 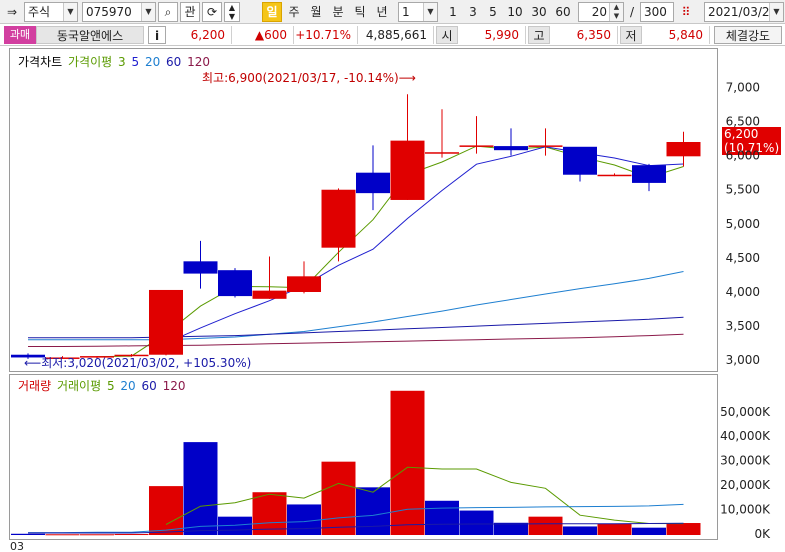 What do you see at coordinates (580, 160) in the screenshot?
I see `candle-body-03/24` at bounding box center [580, 160].